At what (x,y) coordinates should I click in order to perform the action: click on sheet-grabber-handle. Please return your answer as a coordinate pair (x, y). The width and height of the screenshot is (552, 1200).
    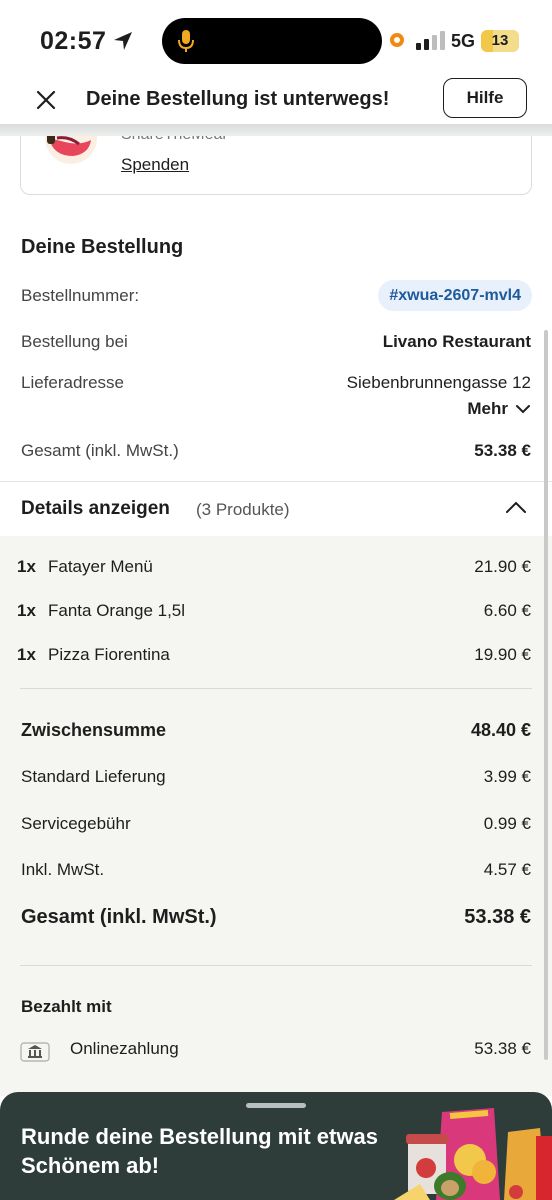
    Looking at the image, I should click on (276, 1105).